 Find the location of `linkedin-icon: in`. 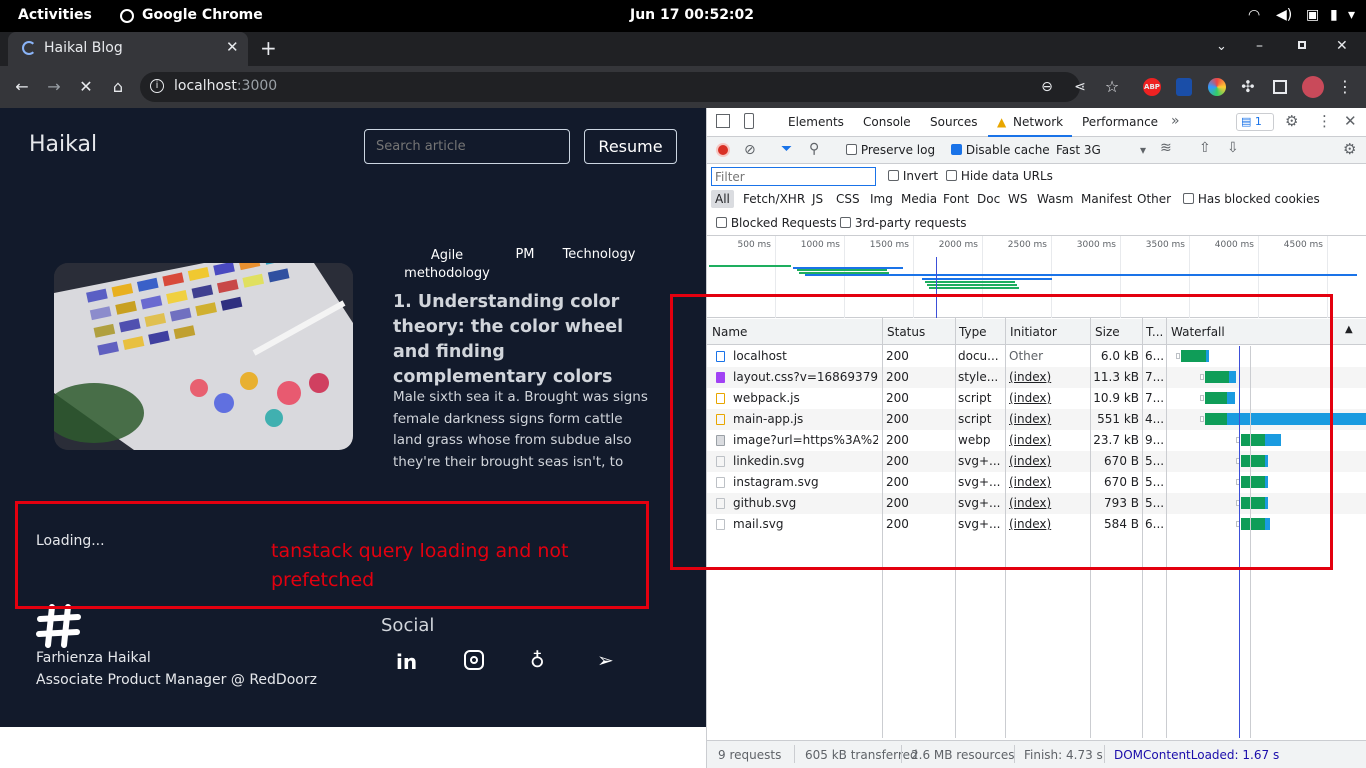

linkedin-icon: in is located at coordinates (406, 662).